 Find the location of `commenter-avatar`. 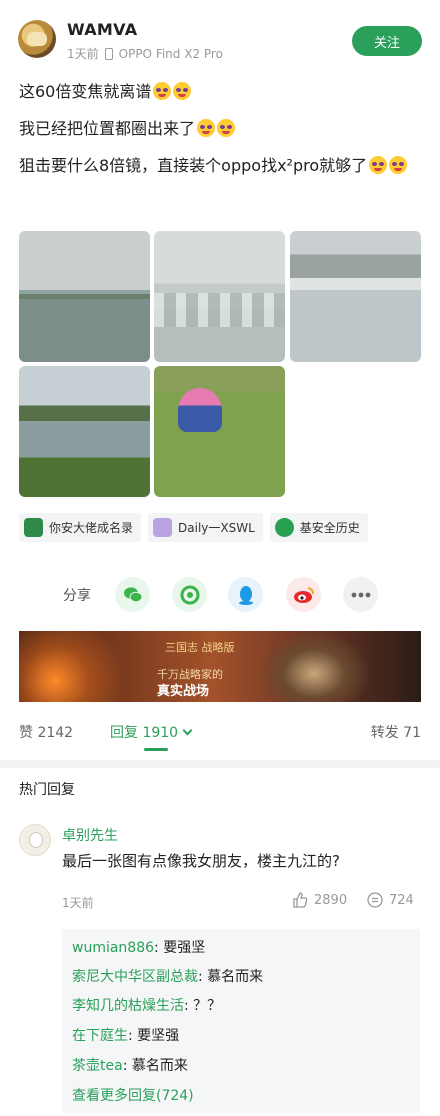

commenter-avatar is located at coordinates (35, 840).